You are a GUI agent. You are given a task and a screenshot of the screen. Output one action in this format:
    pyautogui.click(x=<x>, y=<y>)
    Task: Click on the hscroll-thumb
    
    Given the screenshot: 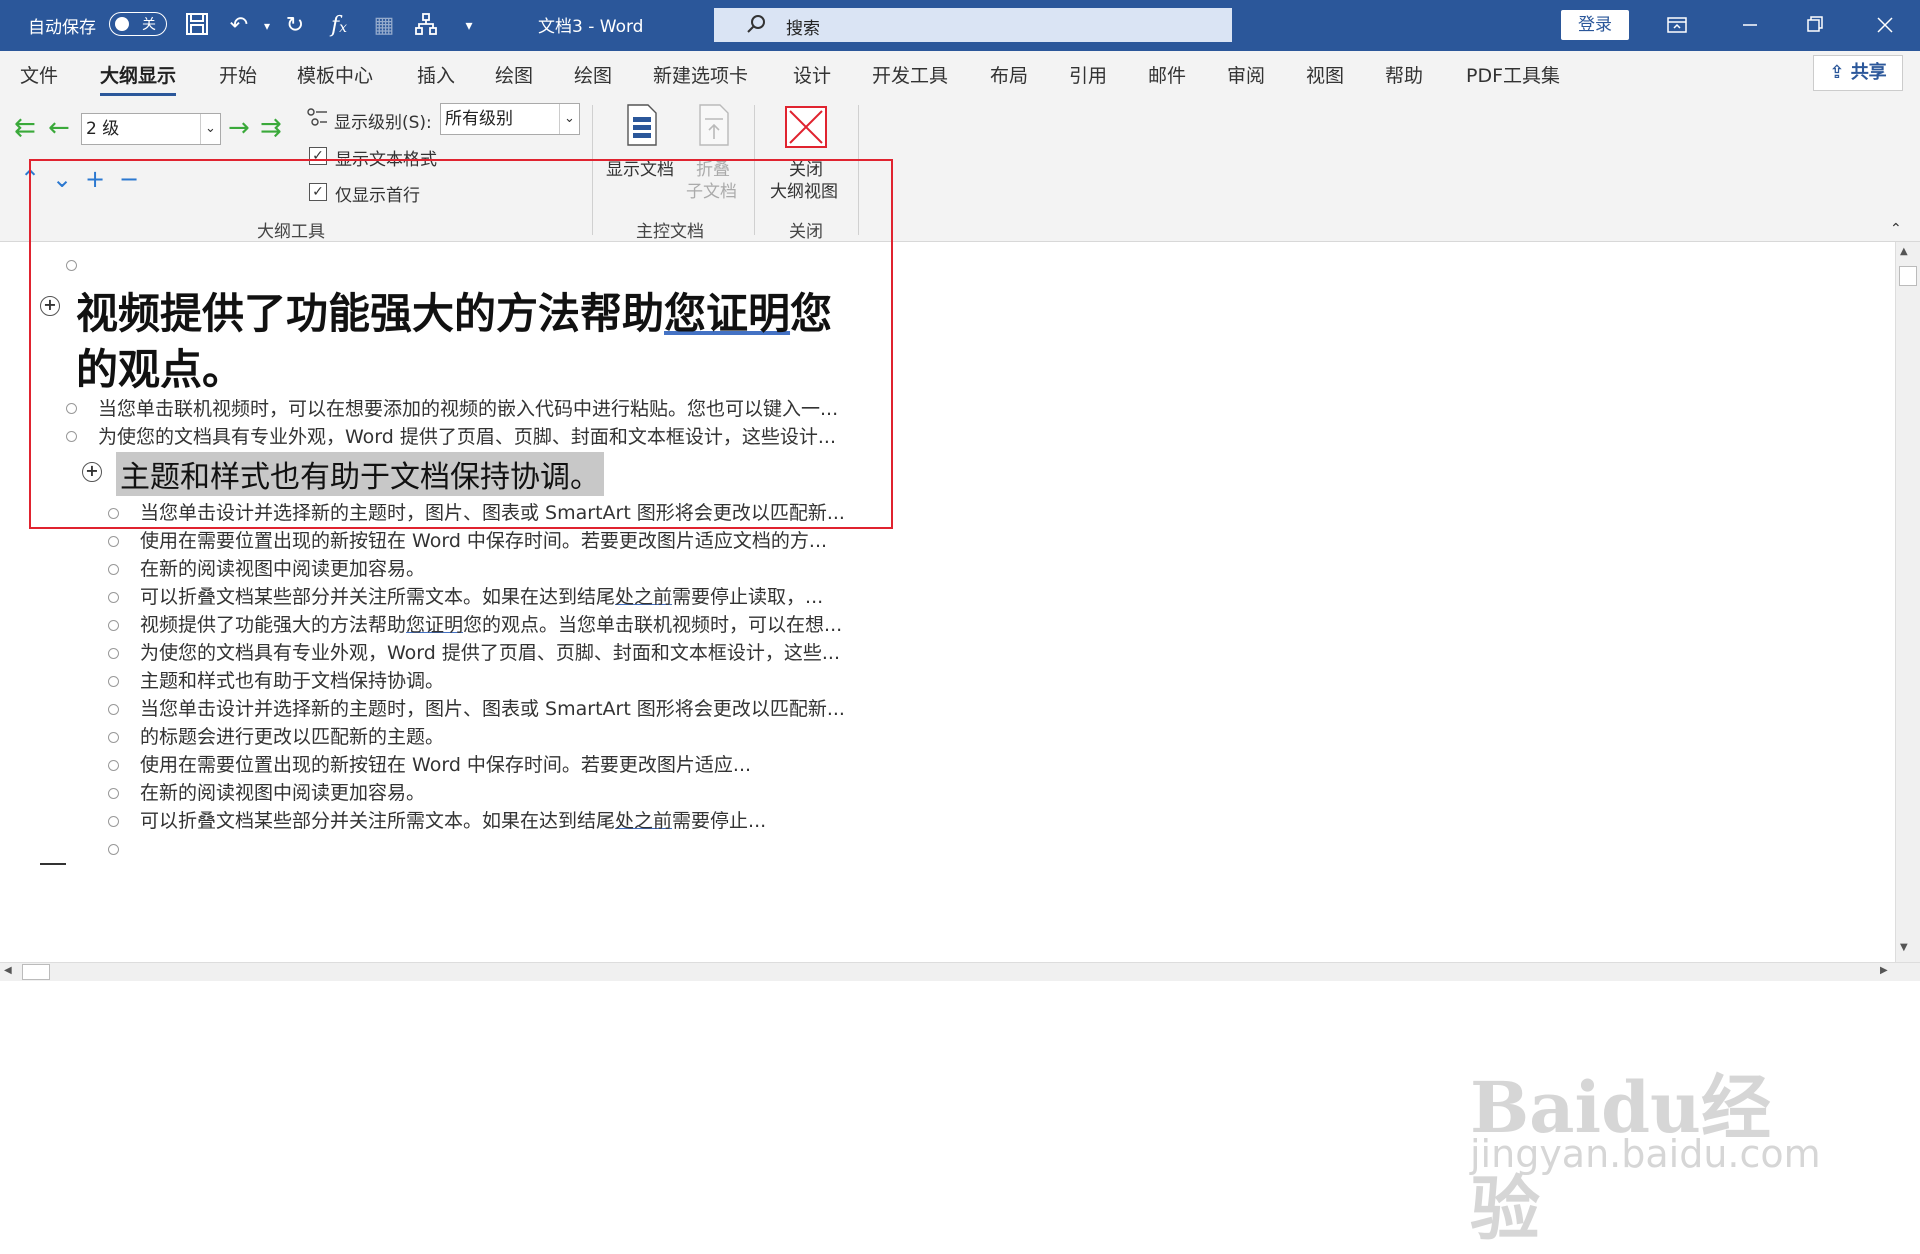 What is the action you would take?
    pyautogui.click(x=36, y=972)
    